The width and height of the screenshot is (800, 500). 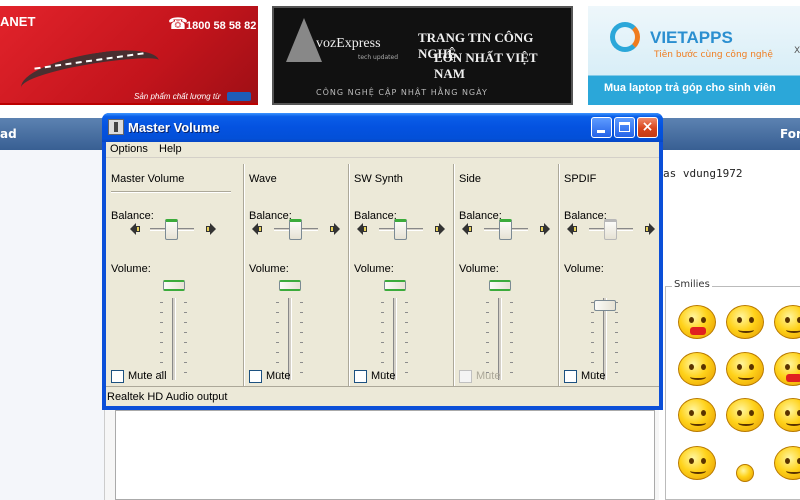 What do you see at coordinates (378, 57) in the screenshot?
I see `banner-logo-sub: tech updated` at bounding box center [378, 57].